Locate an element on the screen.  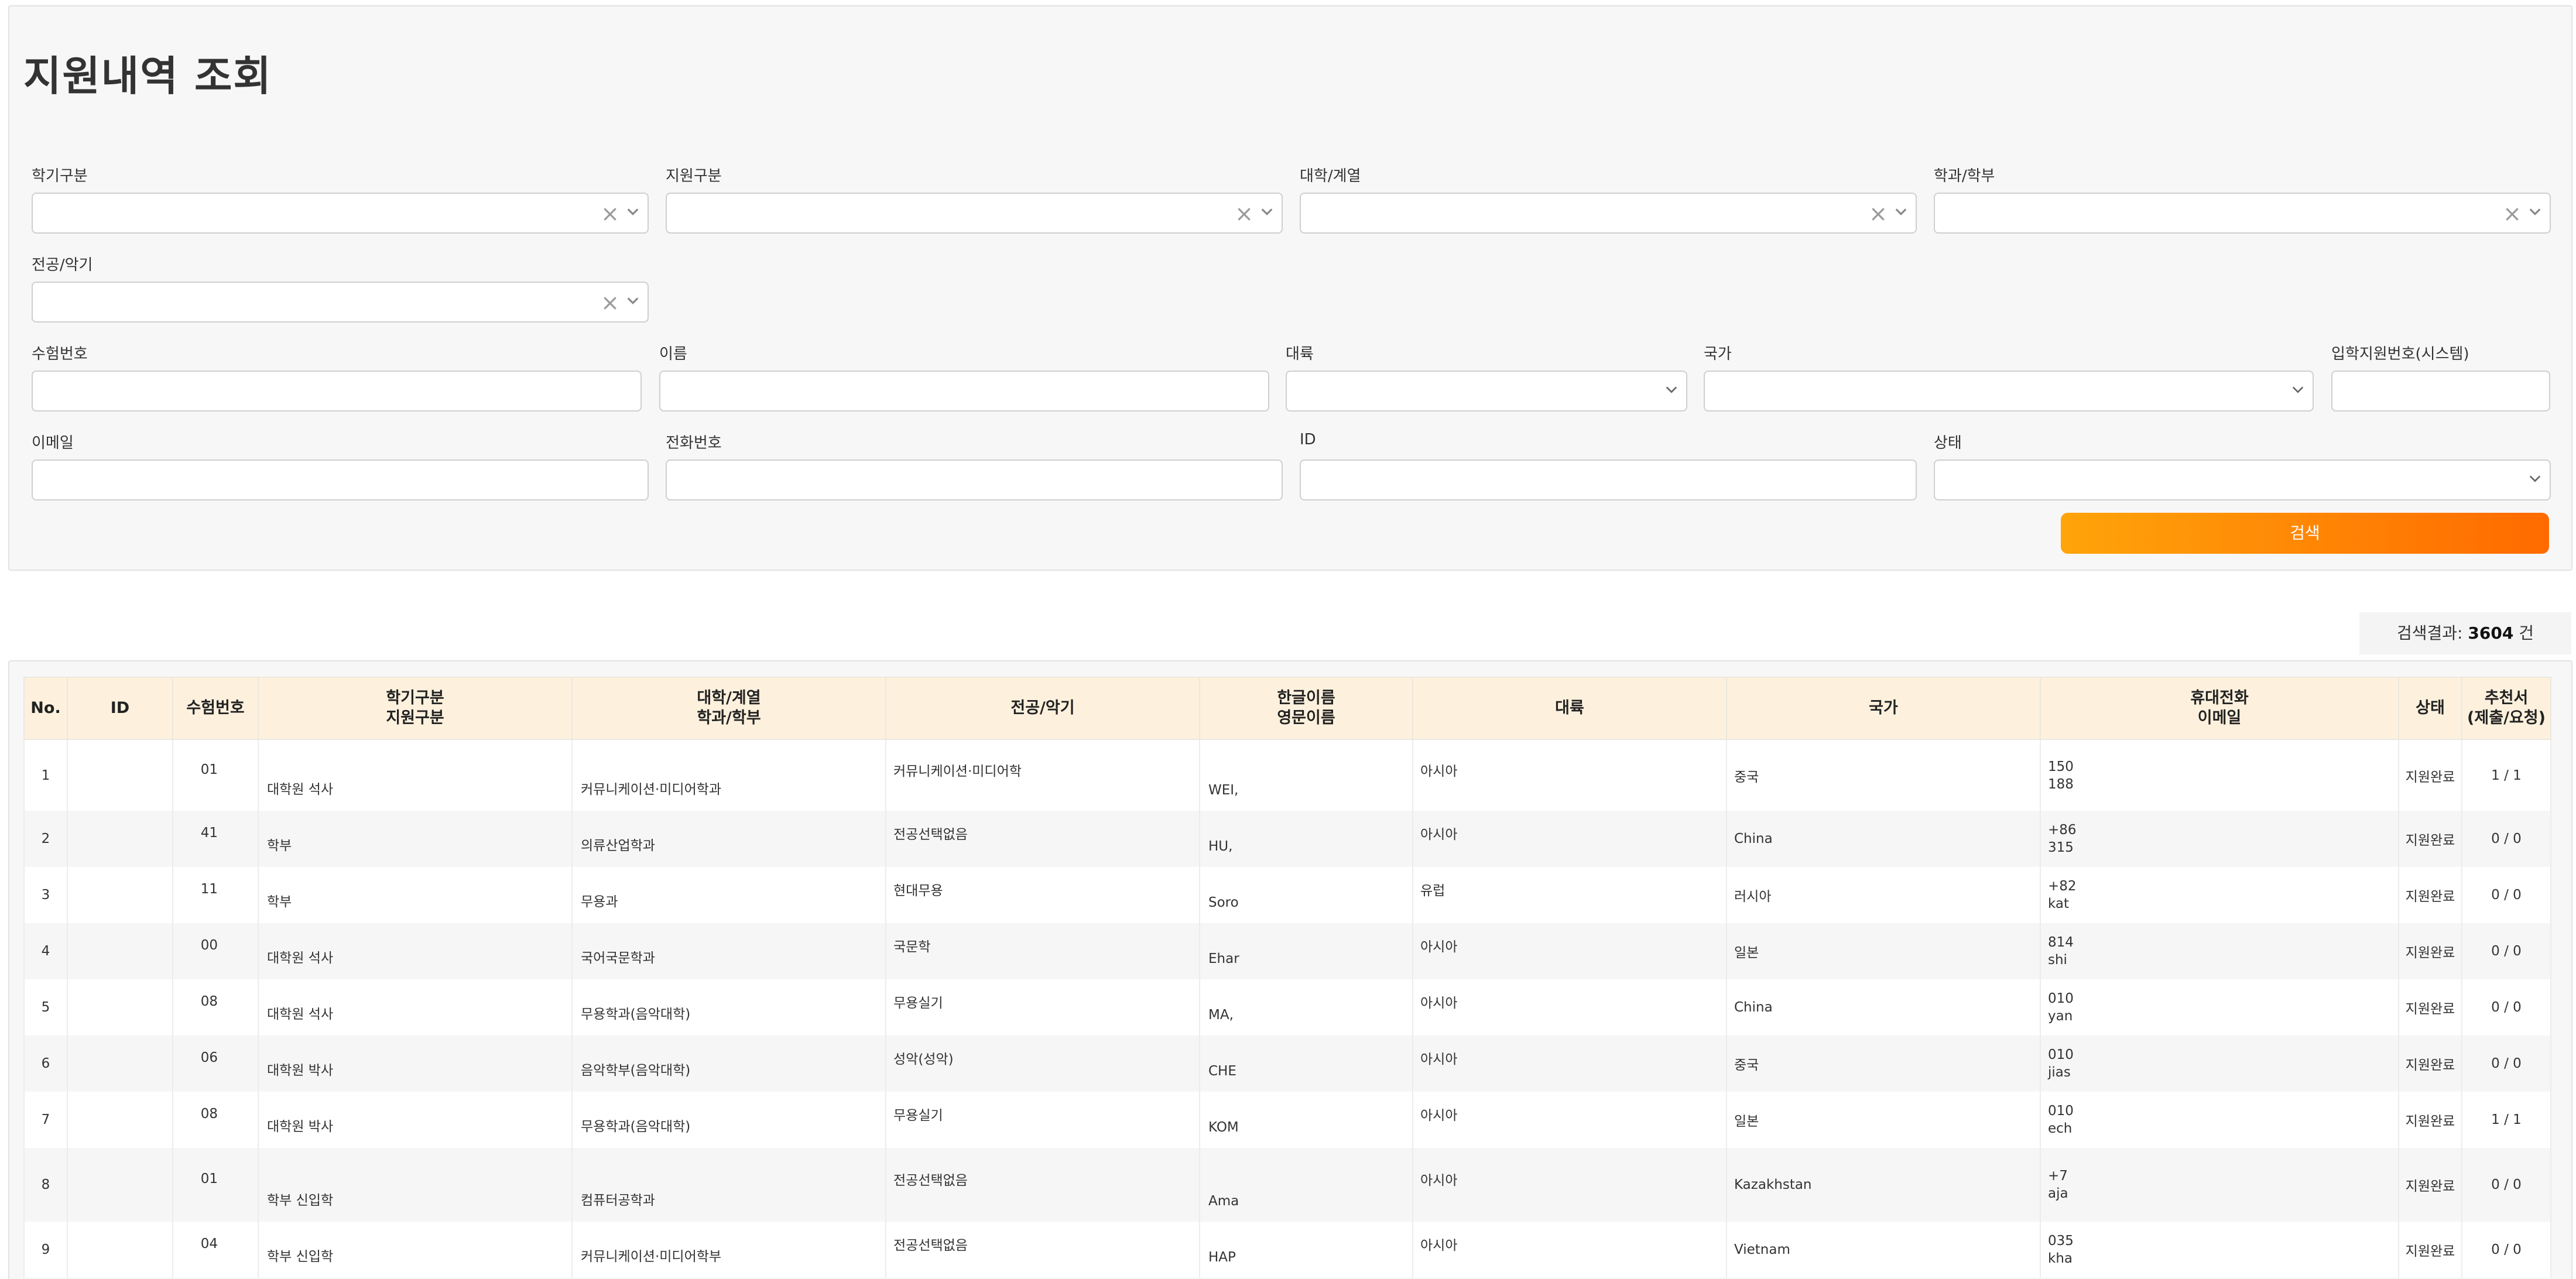
col-country: 국가 is located at coordinates (1883, 708).